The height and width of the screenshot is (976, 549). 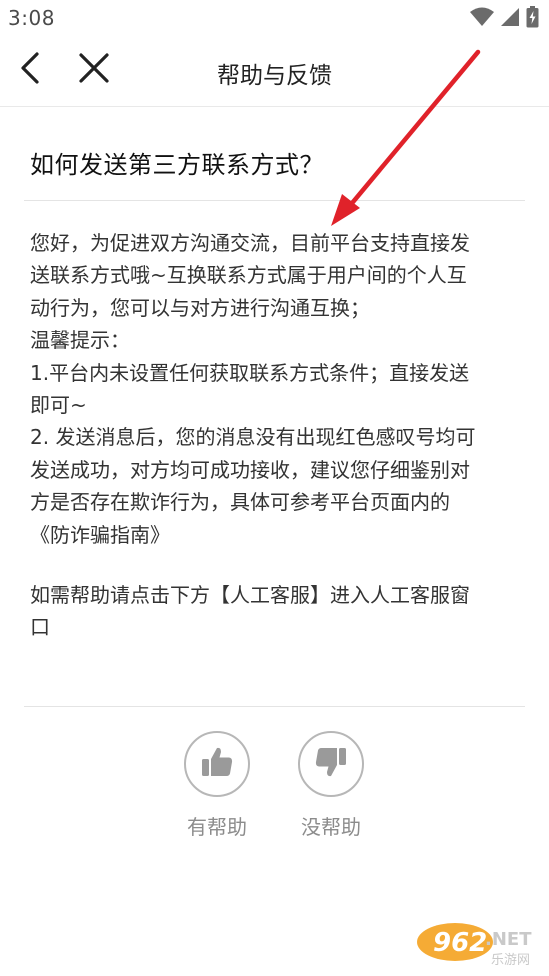 I want to click on question-title: 如何发送第三方联系方式？, so click(x=177, y=165).